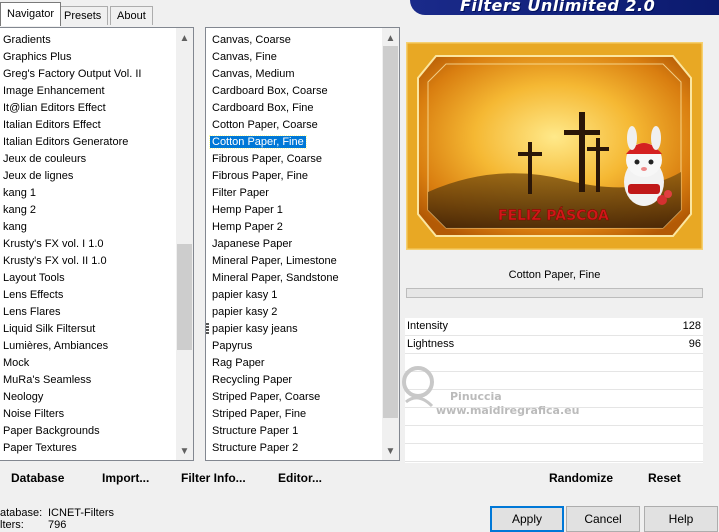 The height and width of the screenshot is (532, 719). Describe the element at coordinates (558, 7) in the screenshot. I see `banner-title: Filters Unlimited 2.0` at that location.